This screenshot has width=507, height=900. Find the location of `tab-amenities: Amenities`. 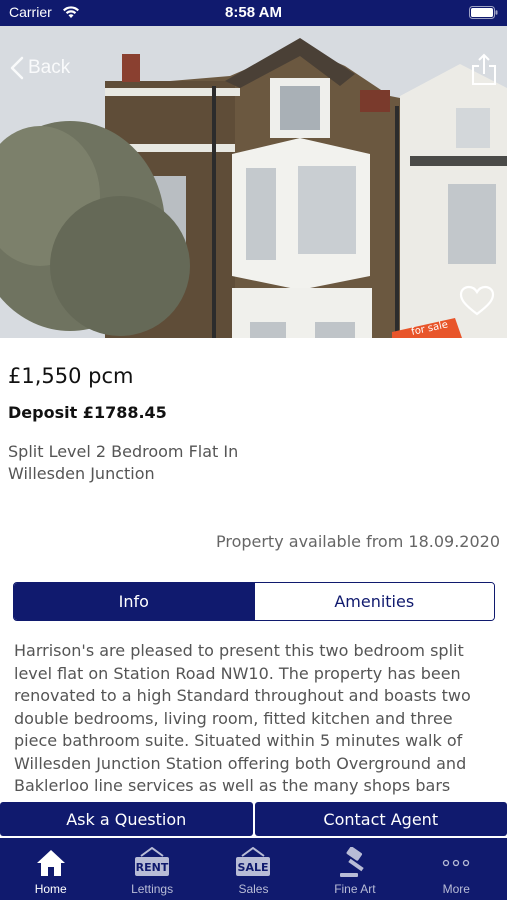

tab-amenities: Amenities is located at coordinates (373, 601).